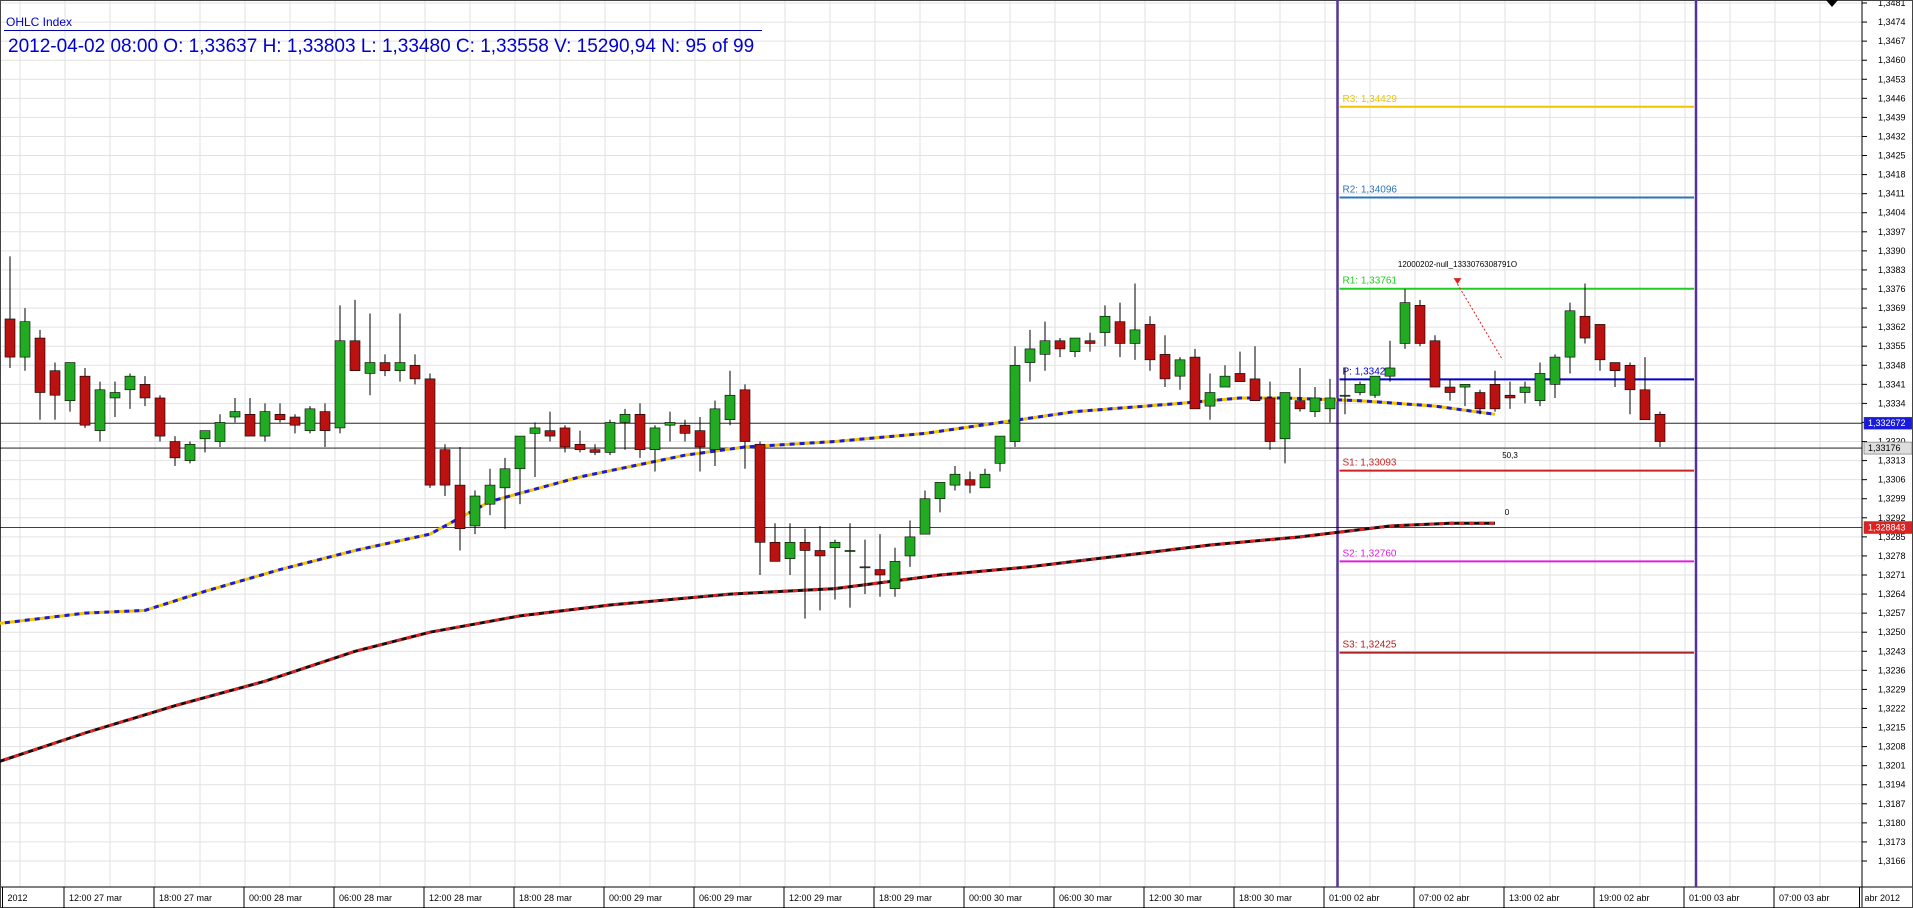 The height and width of the screenshot is (908, 1913). I want to click on y-tick-label: 1,3467, so click(1892, 41).